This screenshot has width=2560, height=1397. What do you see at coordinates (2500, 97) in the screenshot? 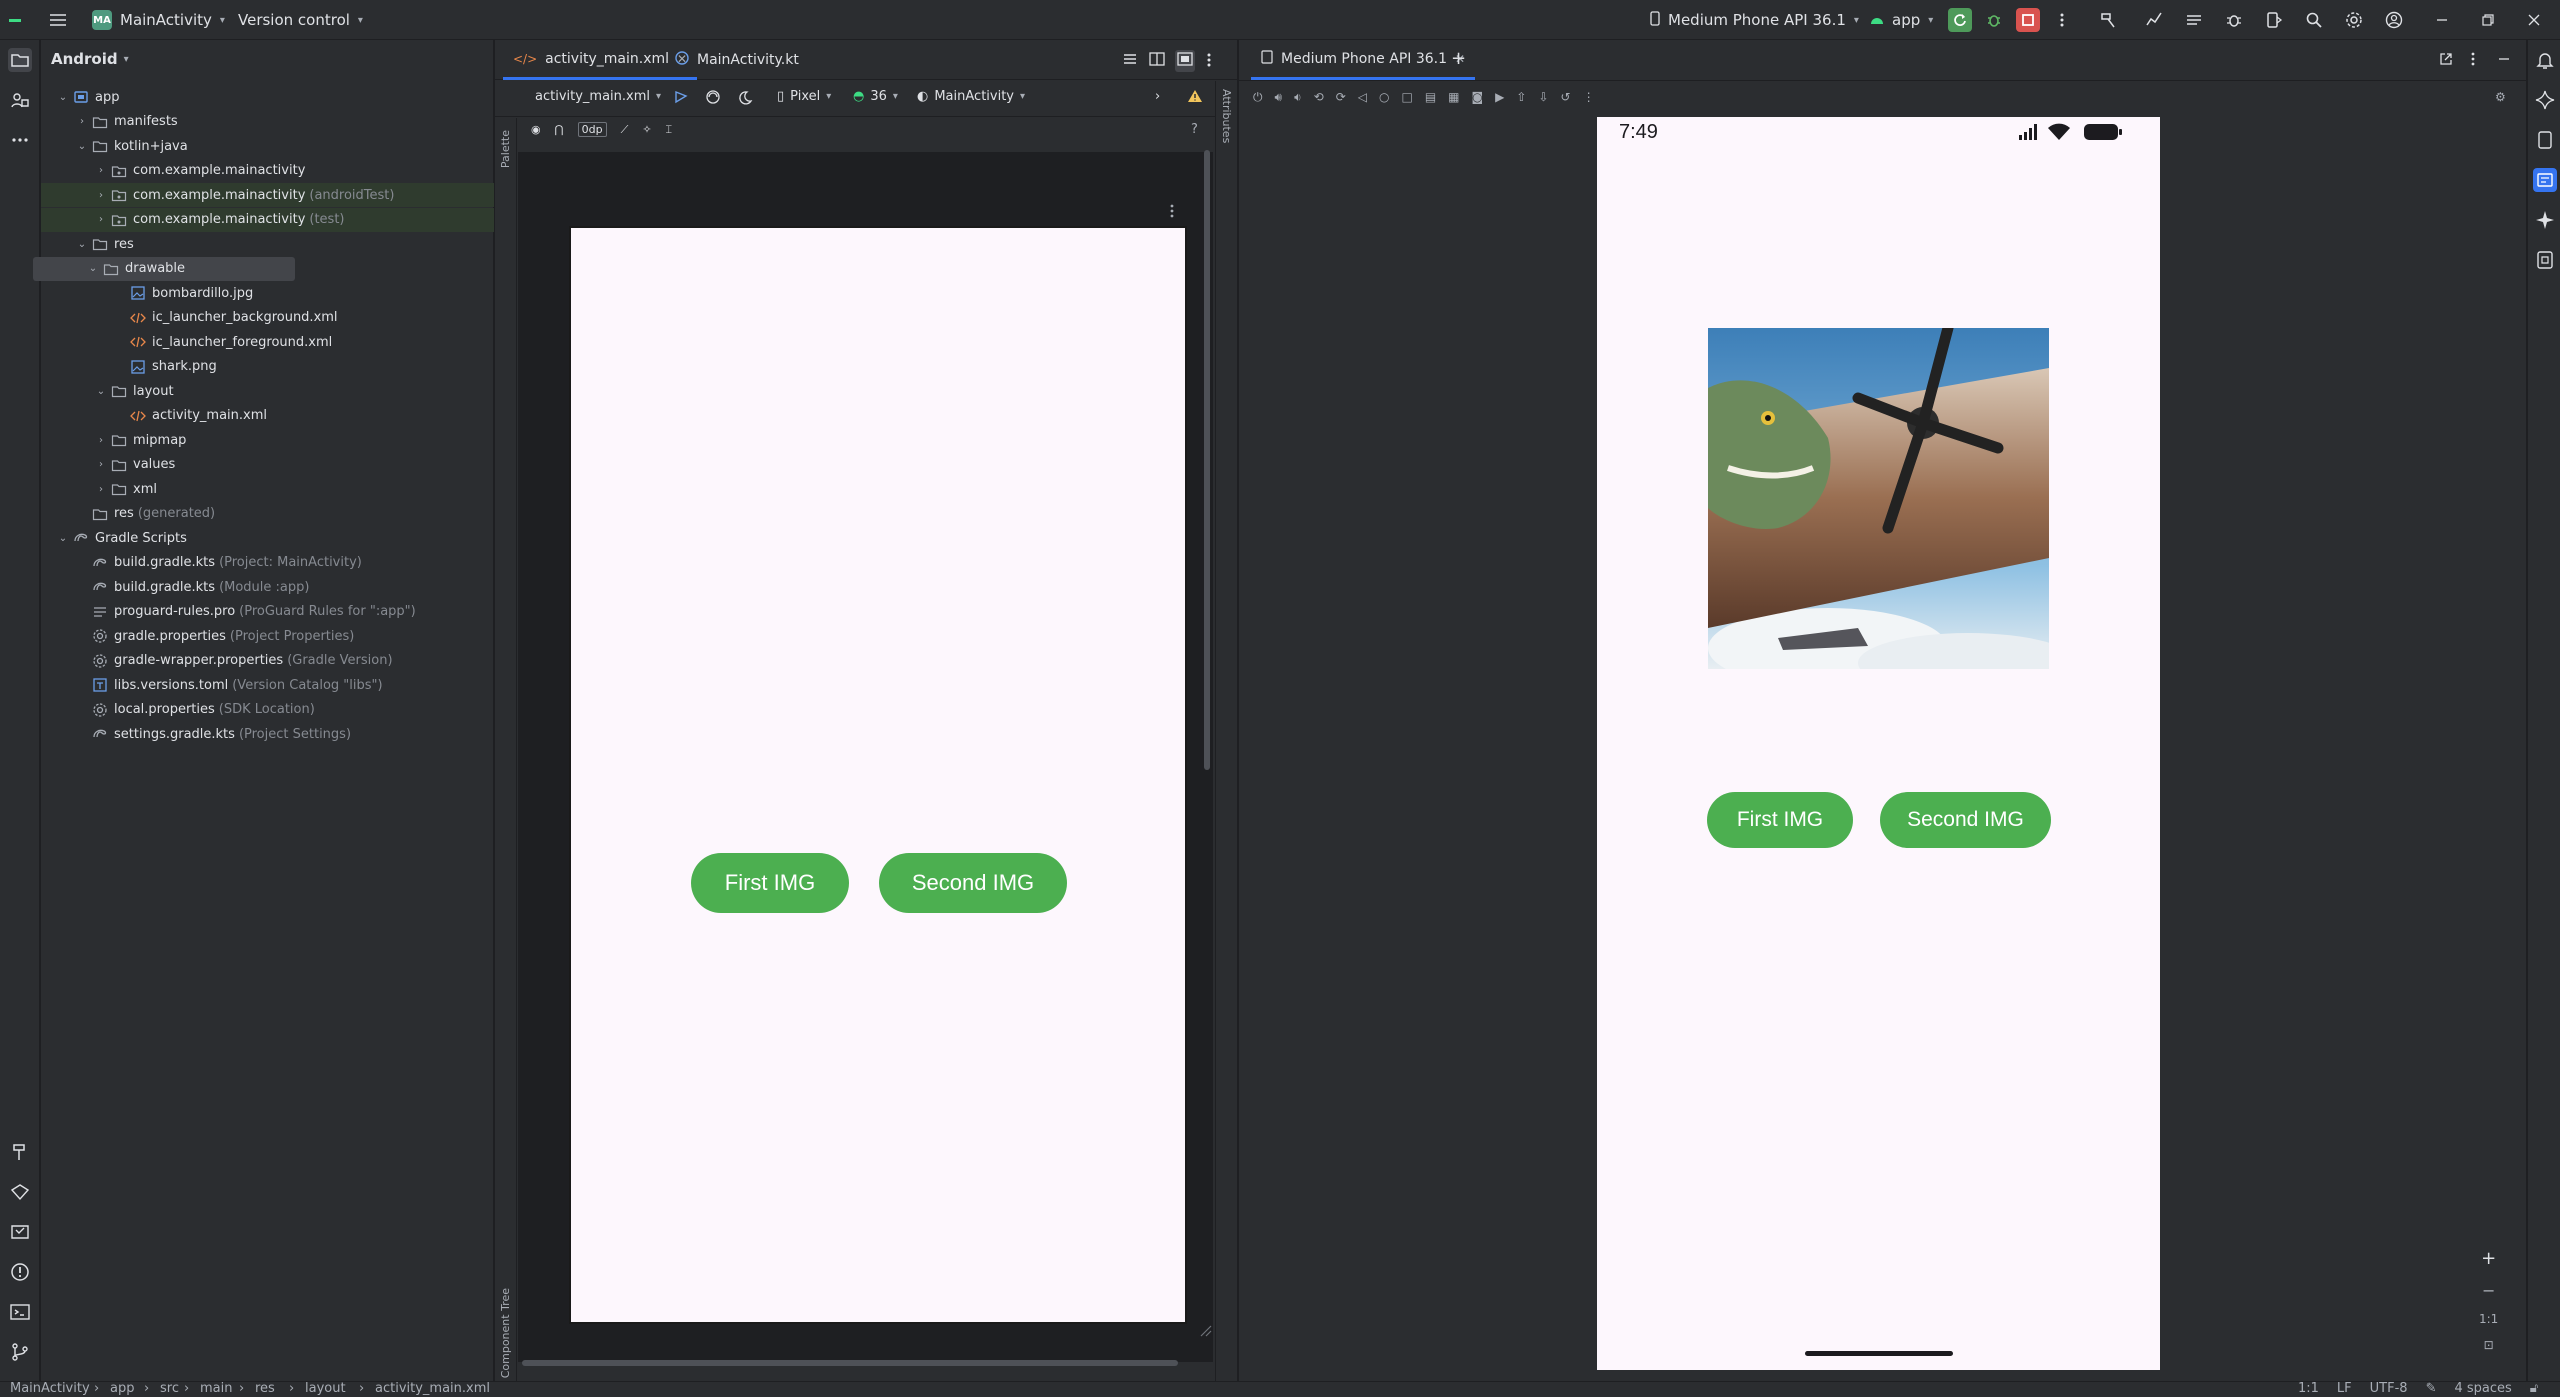
I see `mirror-settings-icon: ⚙` at bounding box center [2500, 97].